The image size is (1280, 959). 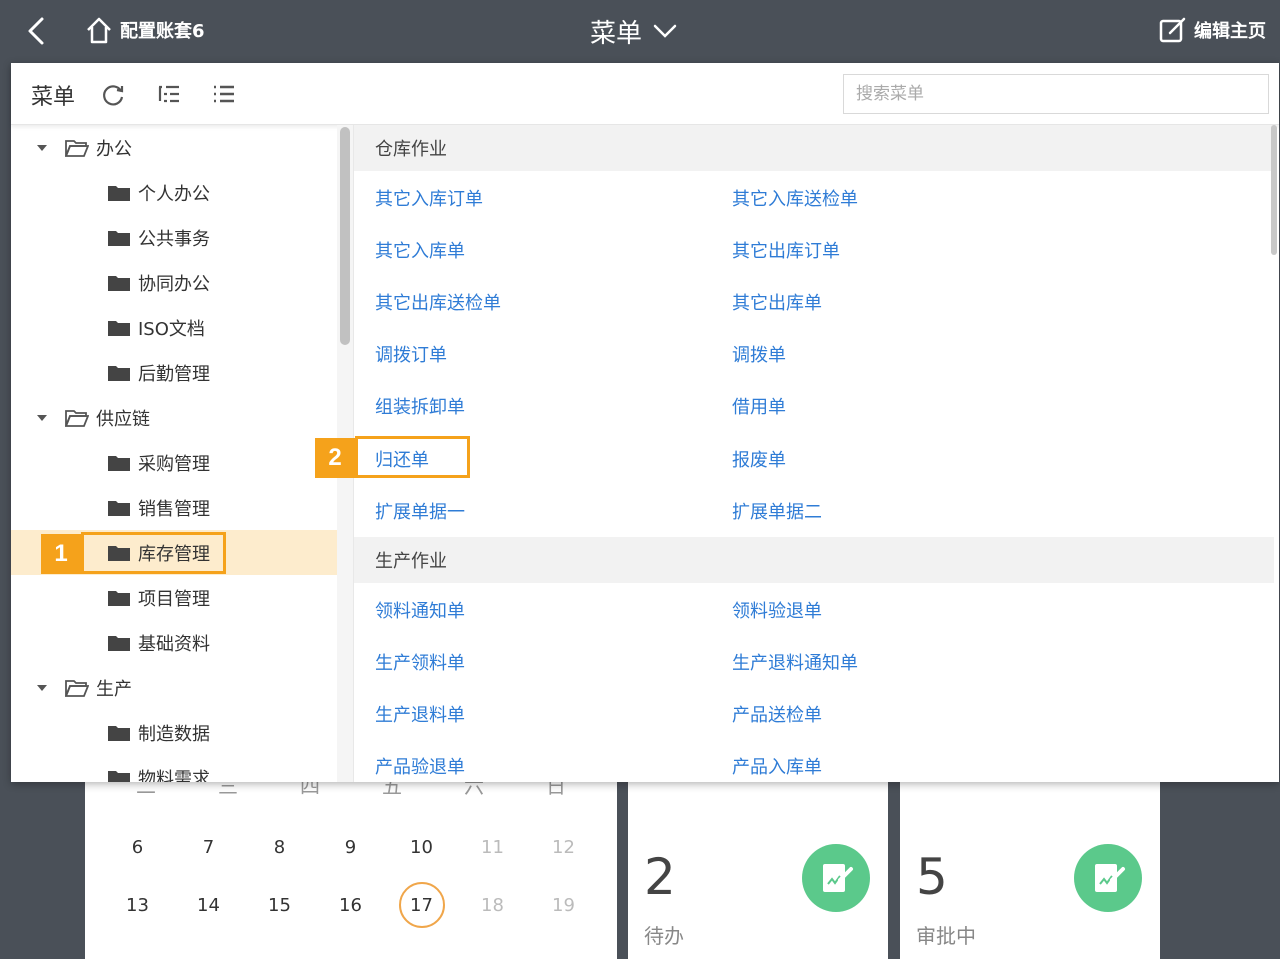 I want to click on menu-link: 其它出库单, so click(x=777, y=302).